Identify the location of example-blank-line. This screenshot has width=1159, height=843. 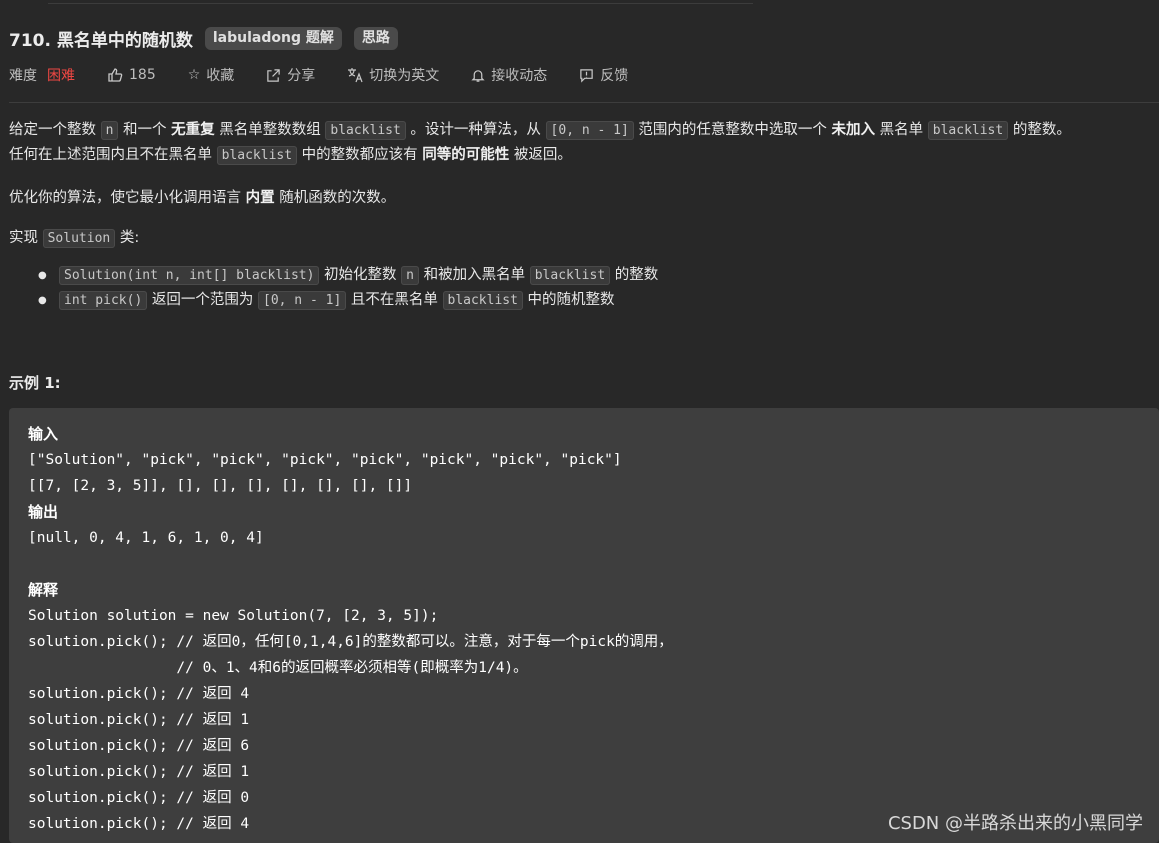
(350, 564).